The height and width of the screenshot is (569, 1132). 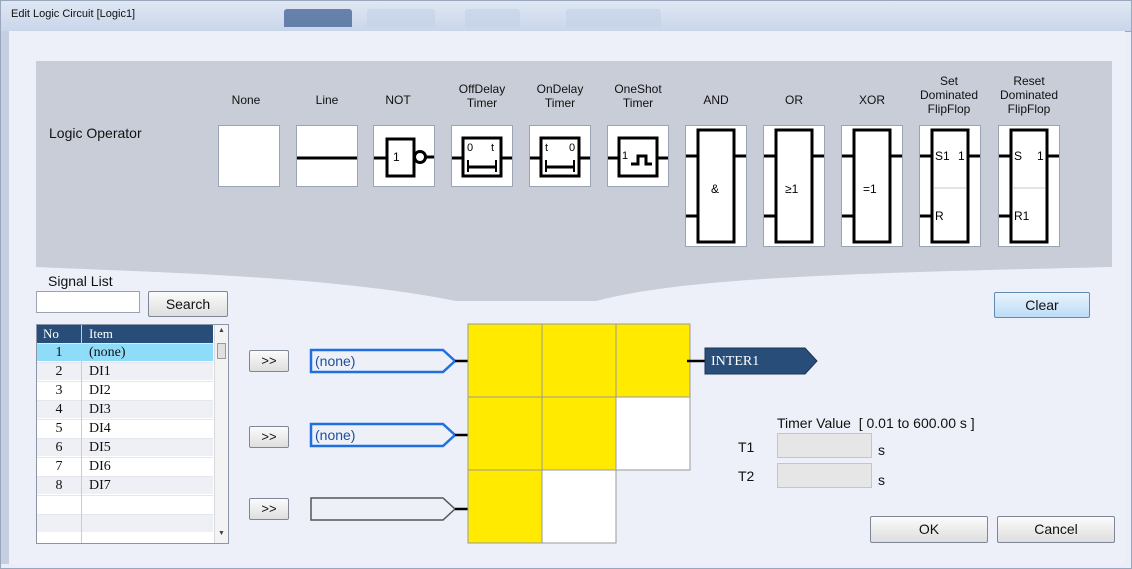 I want to click on operator-oneshot-button: 1, so click(x=638, y=156).